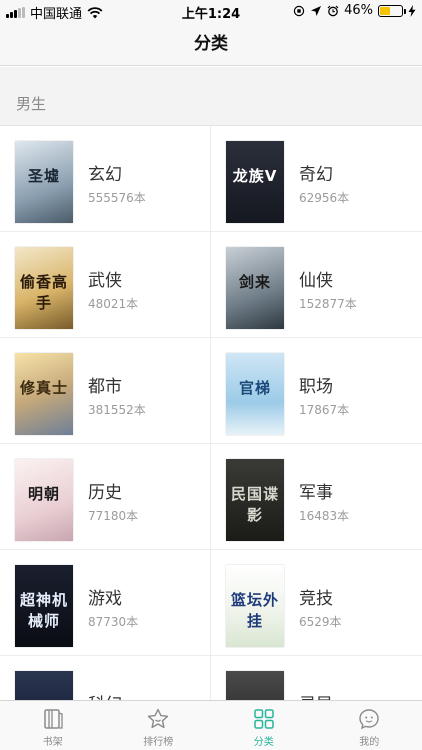 The width and height of the screenshot is (422, 750). Describe the element at coordinates (105, 695) in the screenshot. I see `category-name: 科幻` at that location.